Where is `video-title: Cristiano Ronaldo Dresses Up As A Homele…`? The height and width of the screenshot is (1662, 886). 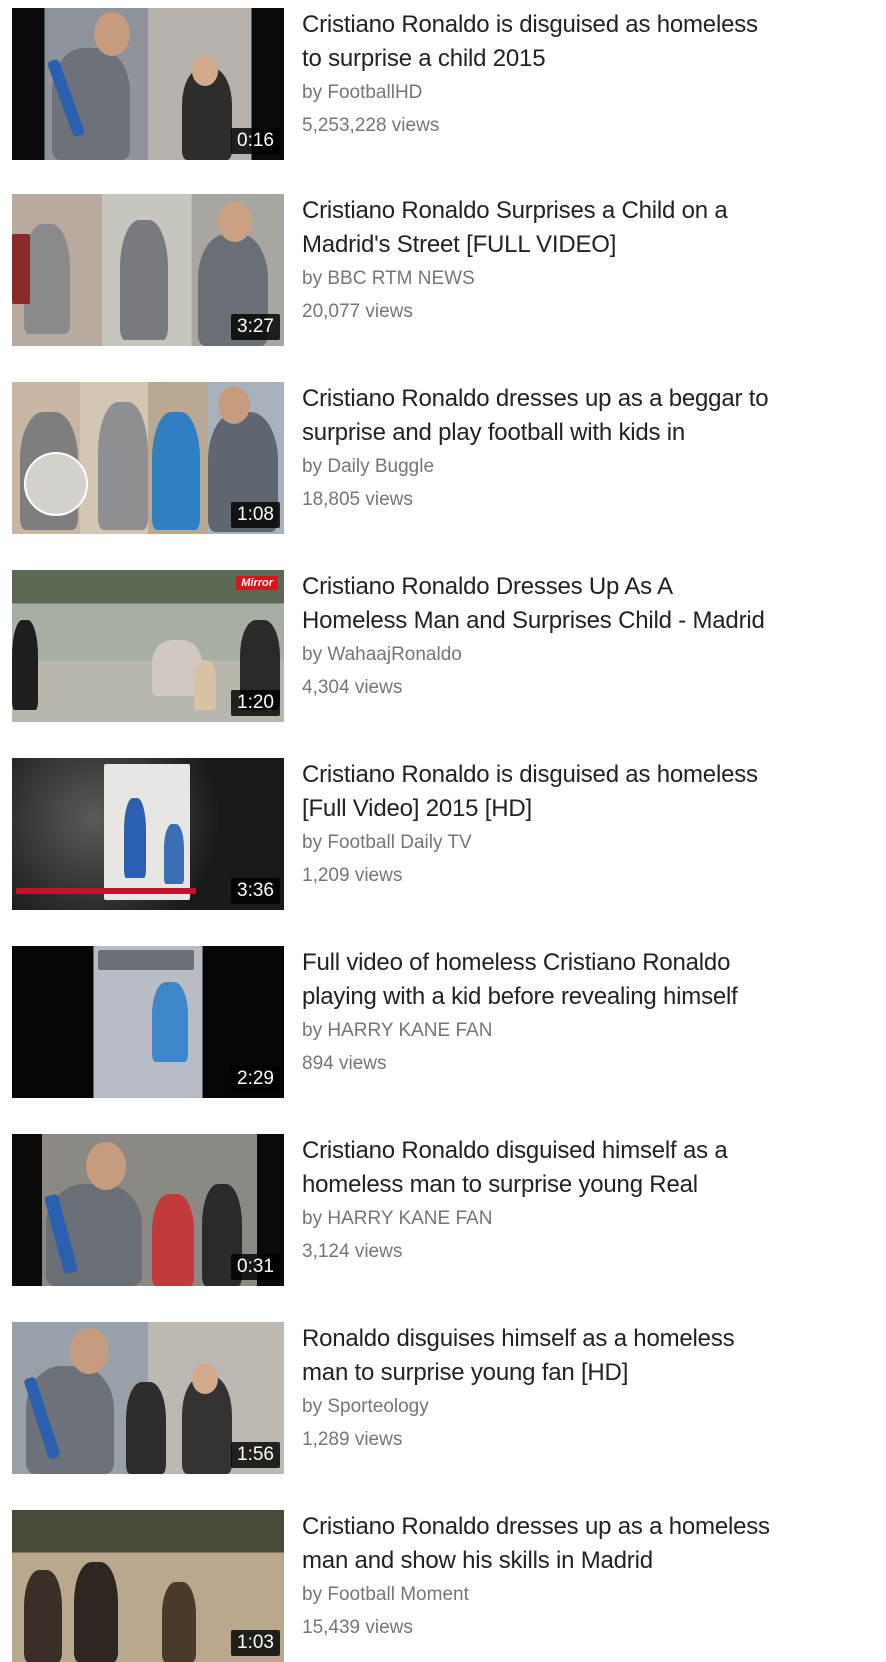 video-title: Cristiano Ronaldo Dresses Up As A Homele… is located at coordinates (594, 604).